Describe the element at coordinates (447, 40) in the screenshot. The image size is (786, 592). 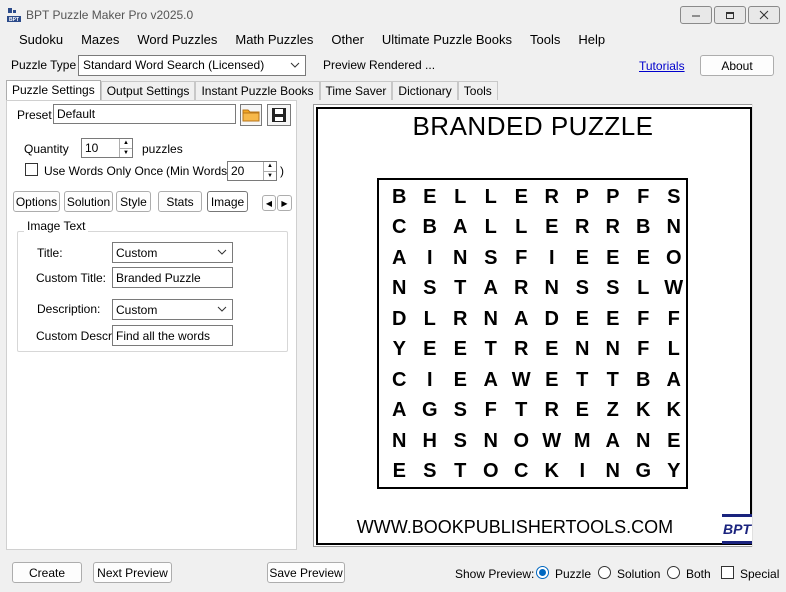
I see `menu-ultimate-puzzle-books: Ultimate Puzzle Books` at that location.